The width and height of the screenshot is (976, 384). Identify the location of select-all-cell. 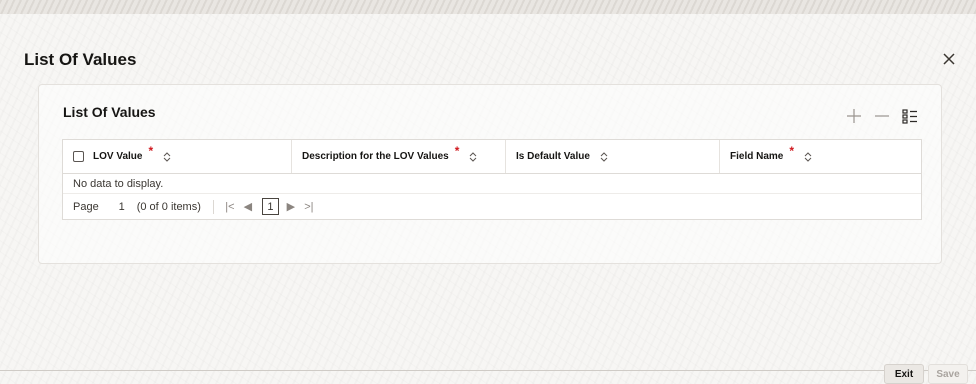
(78, 156).